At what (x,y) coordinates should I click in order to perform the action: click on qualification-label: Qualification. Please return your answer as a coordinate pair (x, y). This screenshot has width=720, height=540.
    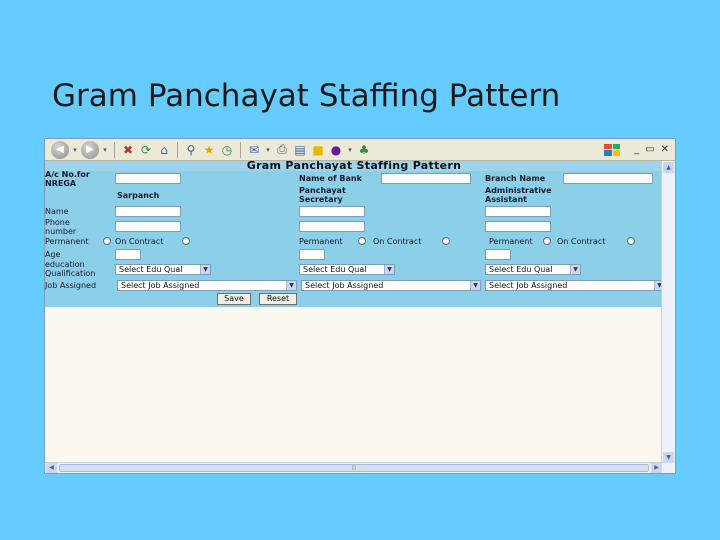
    Looking at the image, I should click on (70, 273).